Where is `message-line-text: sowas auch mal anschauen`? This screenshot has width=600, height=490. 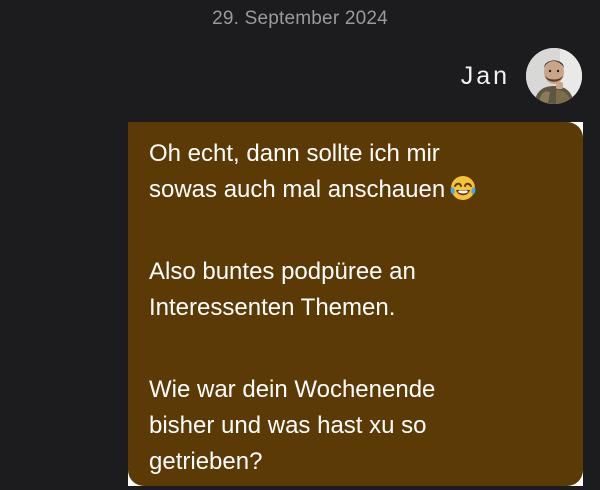
message-line-text: sowas auch mal anschauen is located at coordinates (297, 189).